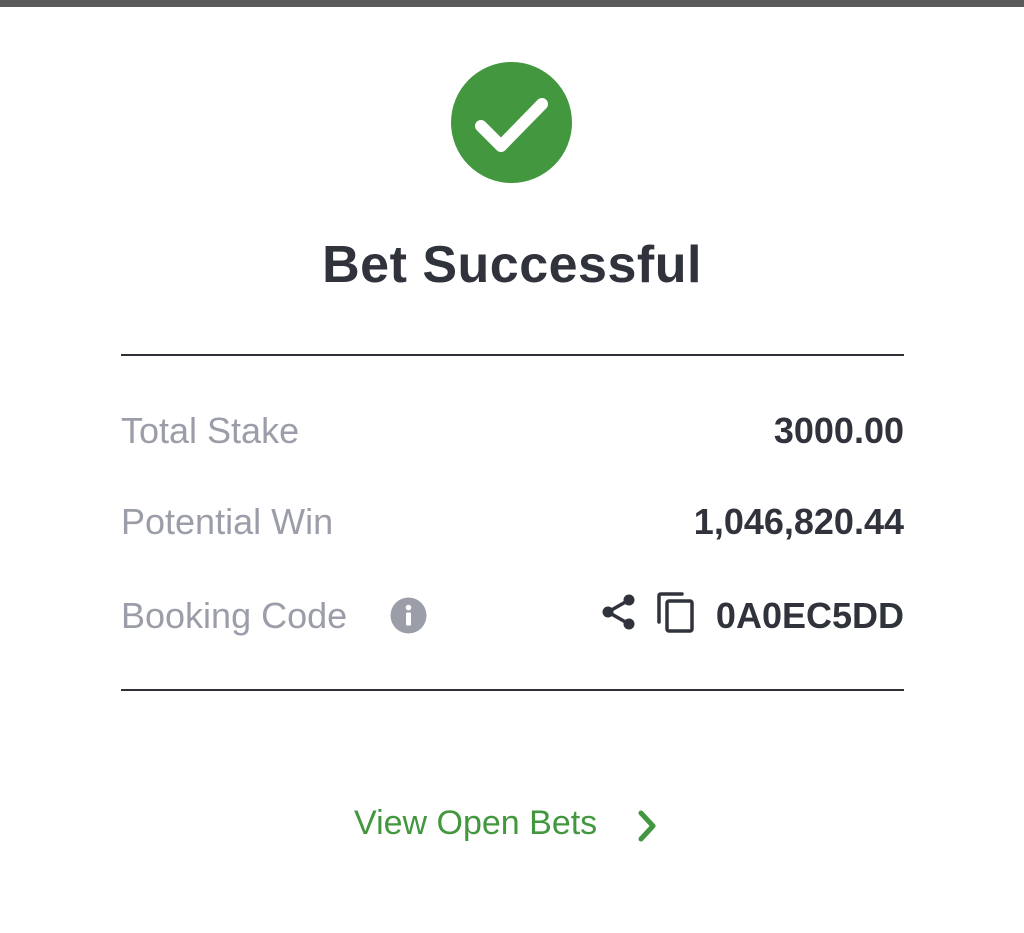 This screenshot has width=1024, height=933. I want to click on view-open-bets-link: View Open Bets, so click(514, 826).